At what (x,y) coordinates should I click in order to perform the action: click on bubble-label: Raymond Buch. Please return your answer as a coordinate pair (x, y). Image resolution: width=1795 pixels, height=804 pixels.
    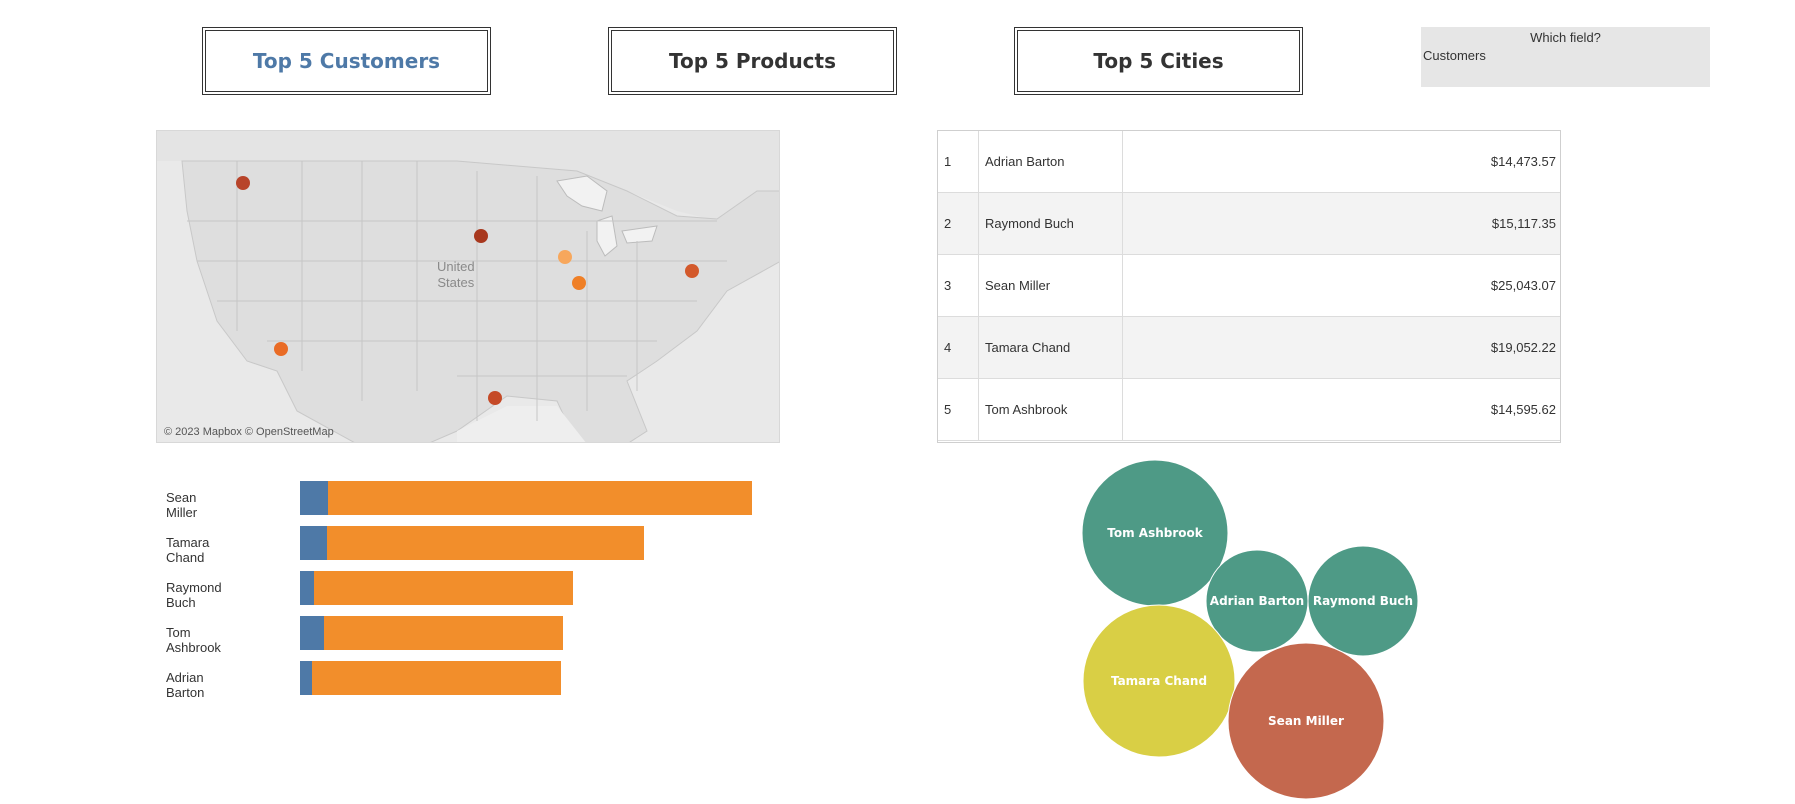
    Looking at the image, I should click on (1363, 601).